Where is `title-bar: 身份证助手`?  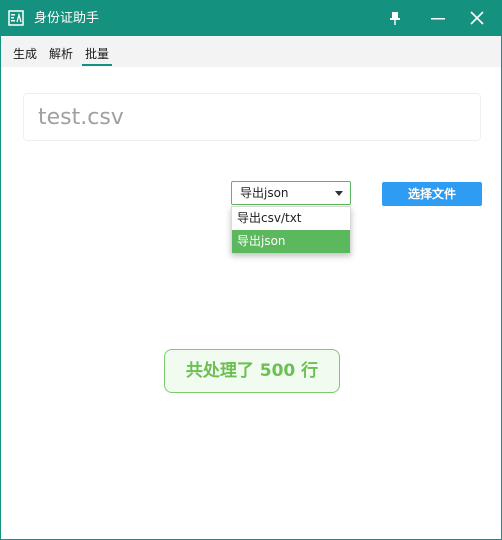 title-bar: 身份证助手 is located at coordinates (251, 18).